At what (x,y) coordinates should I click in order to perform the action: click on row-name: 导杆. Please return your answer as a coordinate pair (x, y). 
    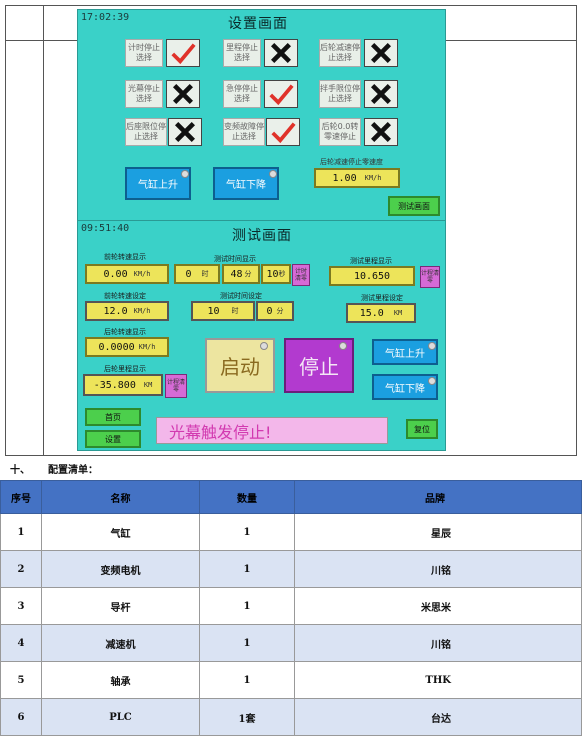
    Looking at the image, I should click on (120, 606).